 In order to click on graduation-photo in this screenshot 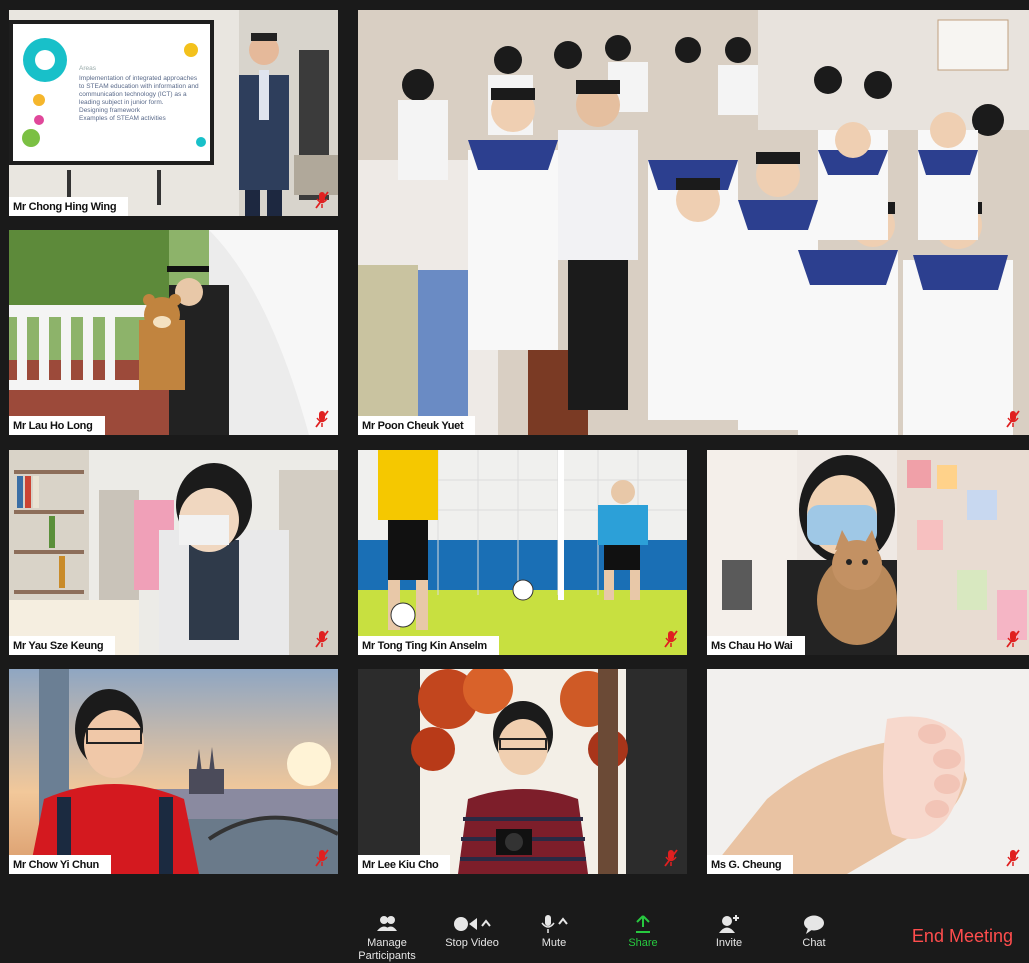, I will do `click(173, 332)`.